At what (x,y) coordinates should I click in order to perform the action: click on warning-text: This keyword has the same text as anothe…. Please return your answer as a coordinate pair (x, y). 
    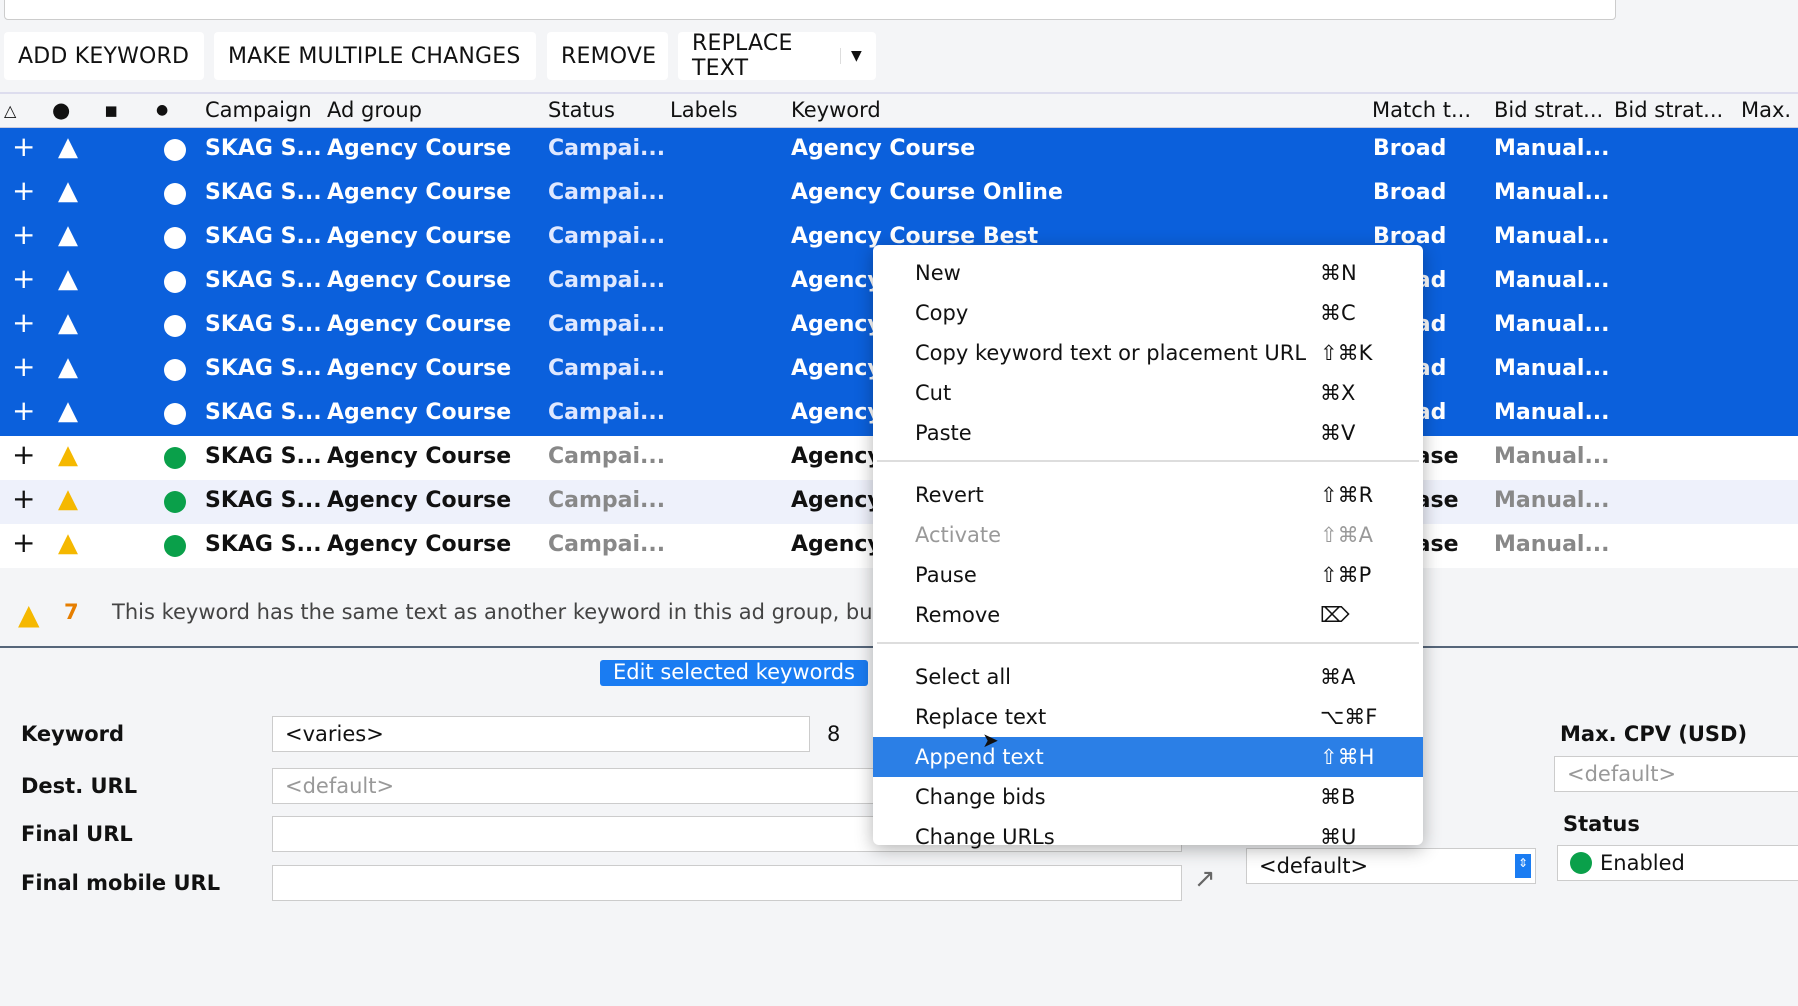
    Looking at the image, I should click on (492, 612).